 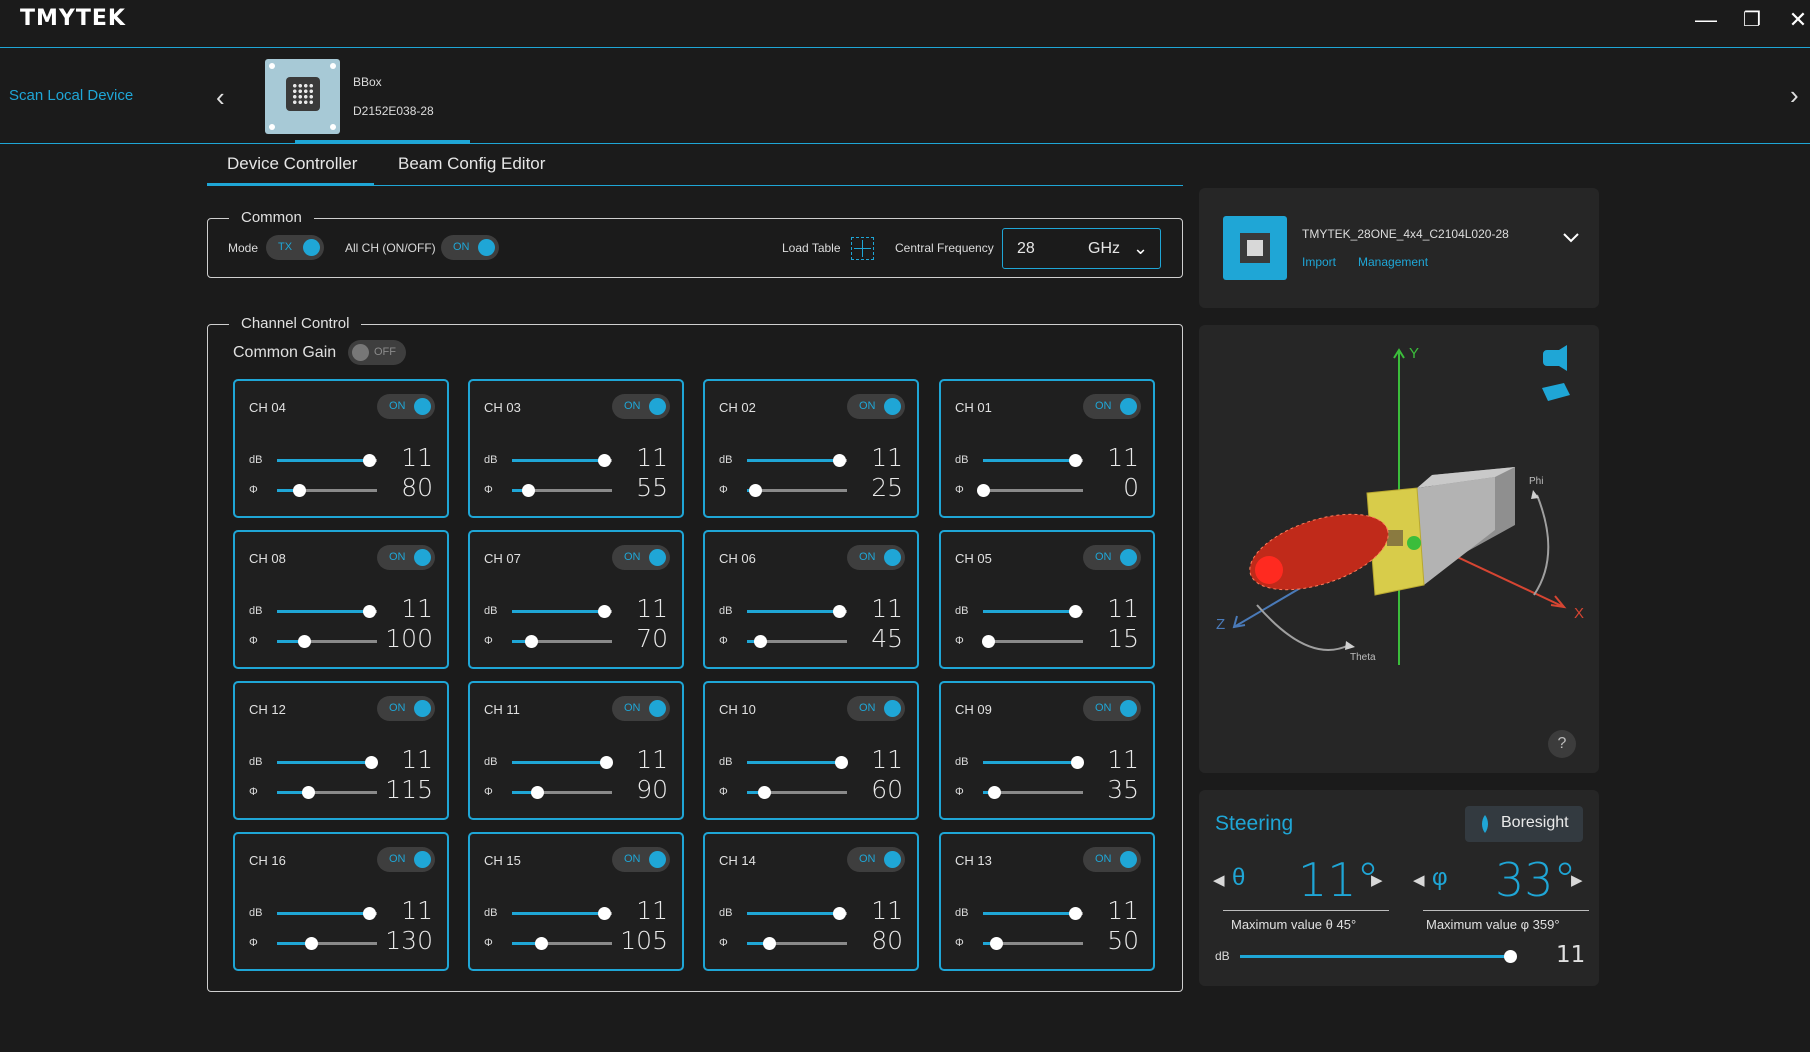 I want to click on camera-reset-icon, so click(x=1568, y=352).